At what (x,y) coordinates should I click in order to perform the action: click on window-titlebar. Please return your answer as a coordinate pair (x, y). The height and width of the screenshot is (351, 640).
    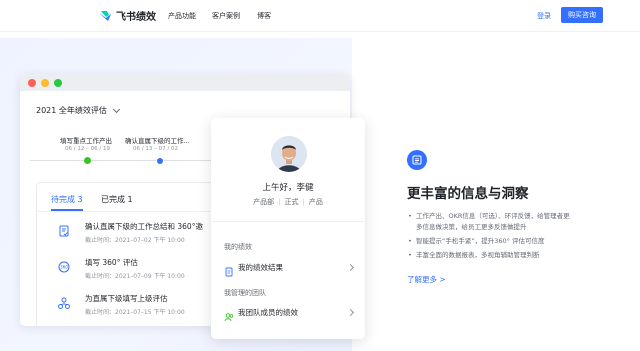
    Looking at the image, I should click on (185, 82).